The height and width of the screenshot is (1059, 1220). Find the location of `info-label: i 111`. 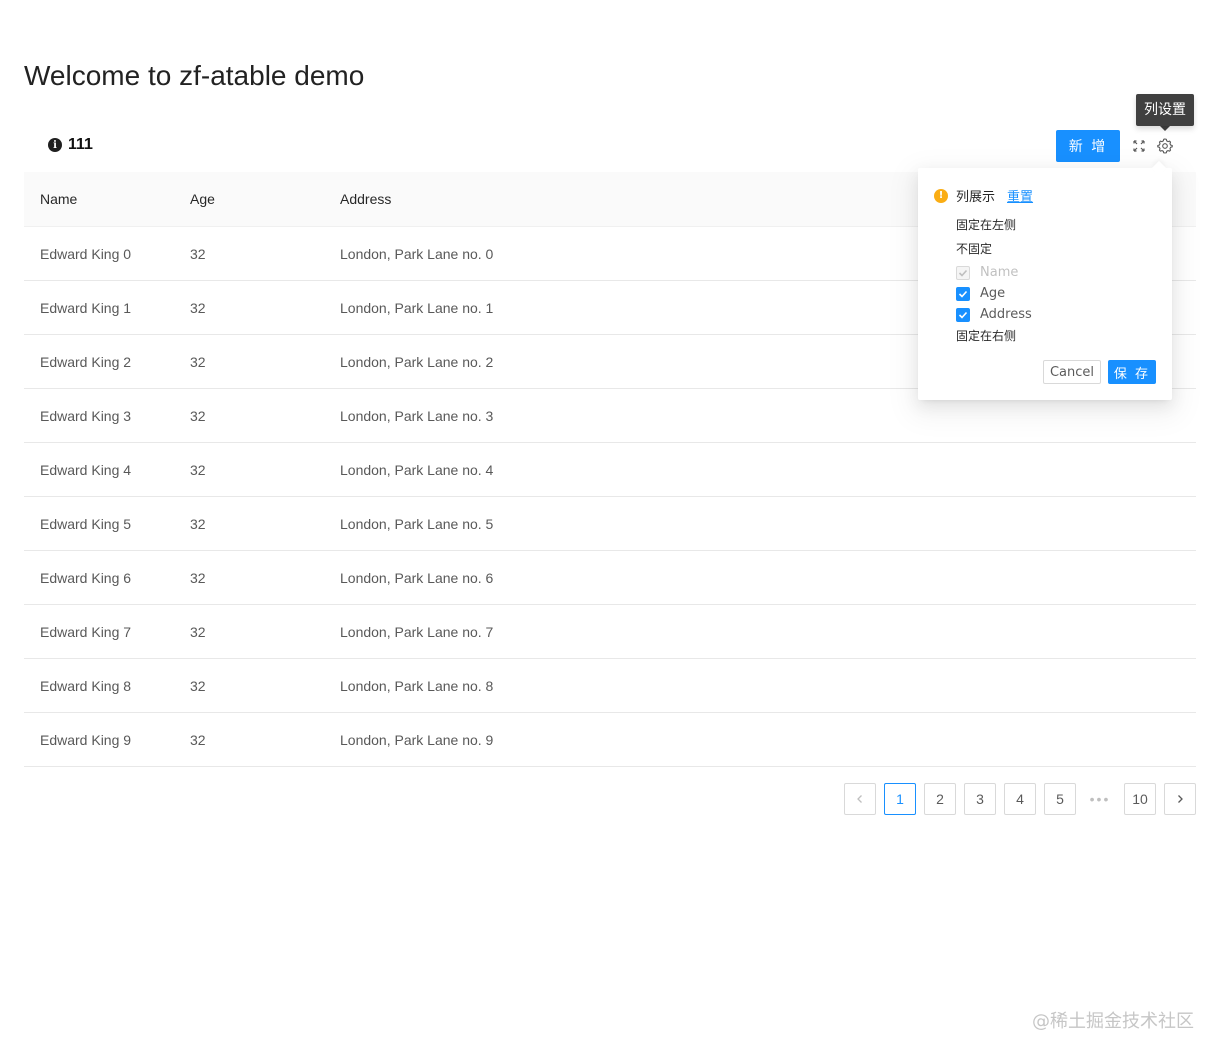

info-label: i 111 is located at coordinates (70, 145).